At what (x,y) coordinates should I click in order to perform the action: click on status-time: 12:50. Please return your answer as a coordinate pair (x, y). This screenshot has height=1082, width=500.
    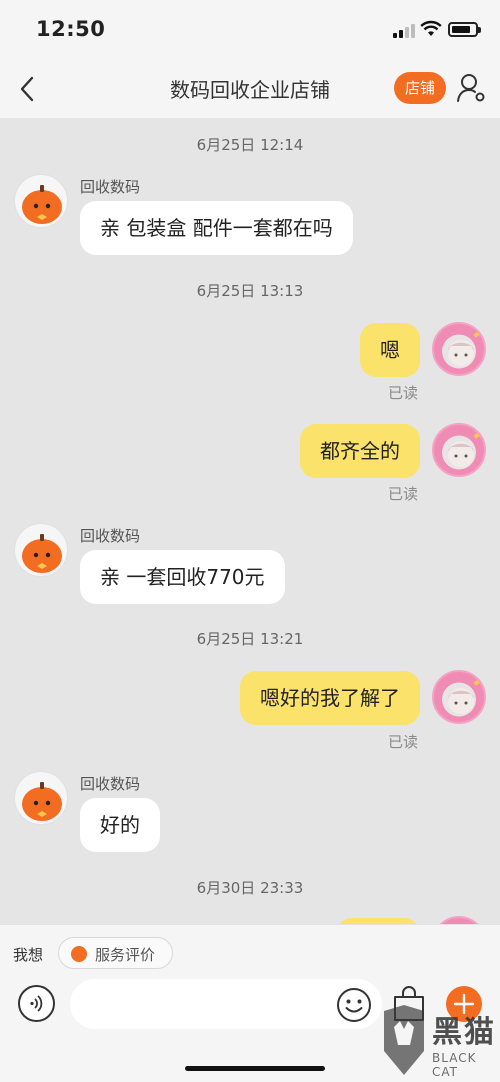
    Looking at the image, I should click on (71, 29).